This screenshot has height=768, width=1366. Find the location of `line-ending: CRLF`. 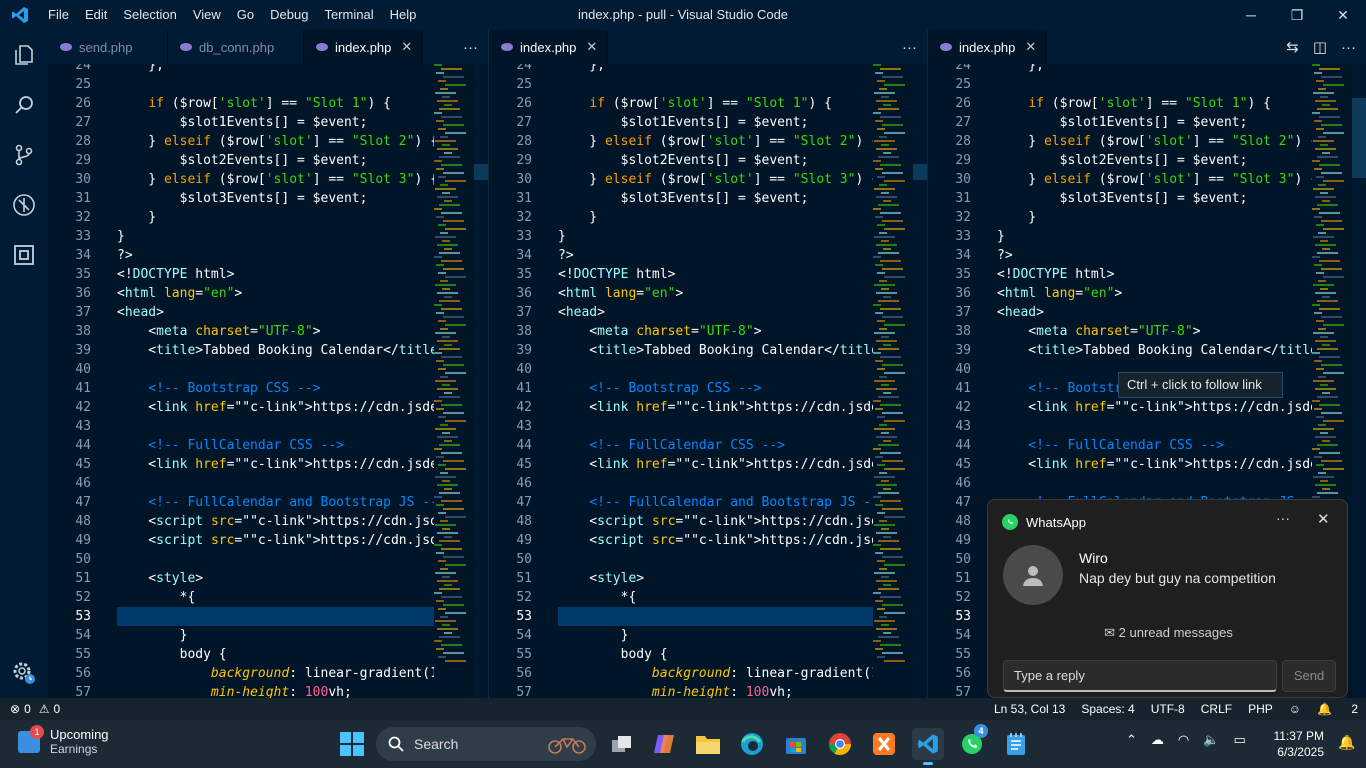

line-ending: CRLF is located at coordinates (1216, 709).